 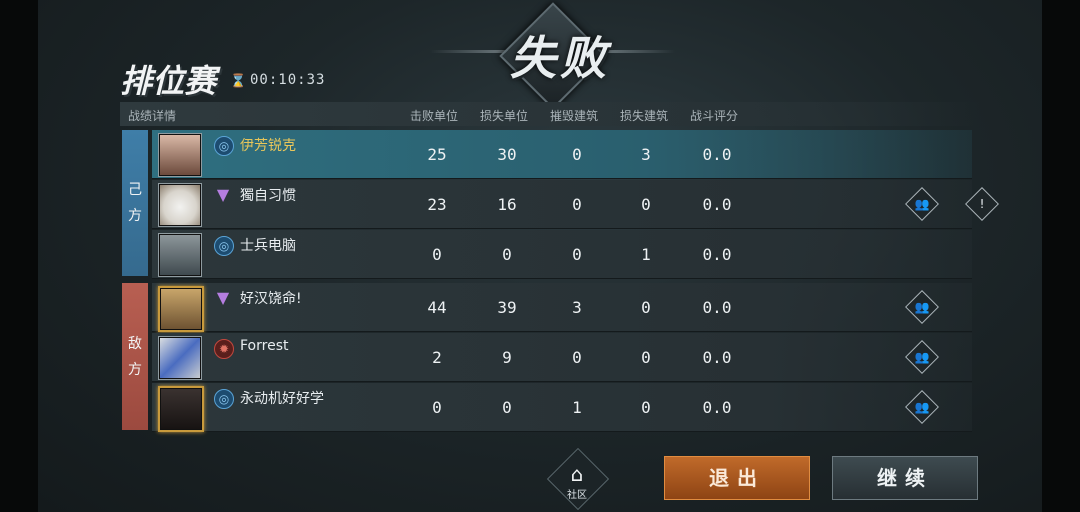 I want to click on stat-losses: 30, so click(x=507, y=154).